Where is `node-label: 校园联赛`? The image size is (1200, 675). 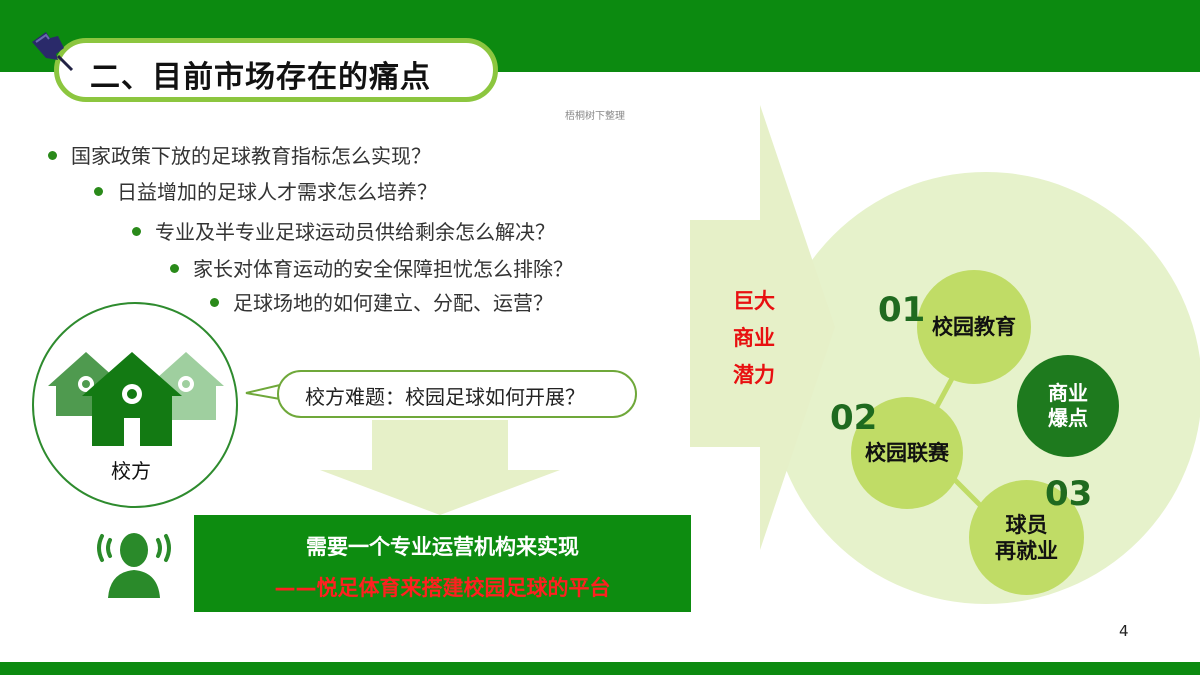
node-label: 校园联赛 is located at coordinates (907, 453).